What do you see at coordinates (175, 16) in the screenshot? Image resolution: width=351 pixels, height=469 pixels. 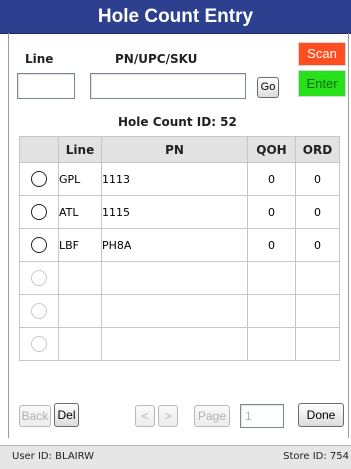 I see `window-title: Hole Count Entry` at bounding box center [175, 16].